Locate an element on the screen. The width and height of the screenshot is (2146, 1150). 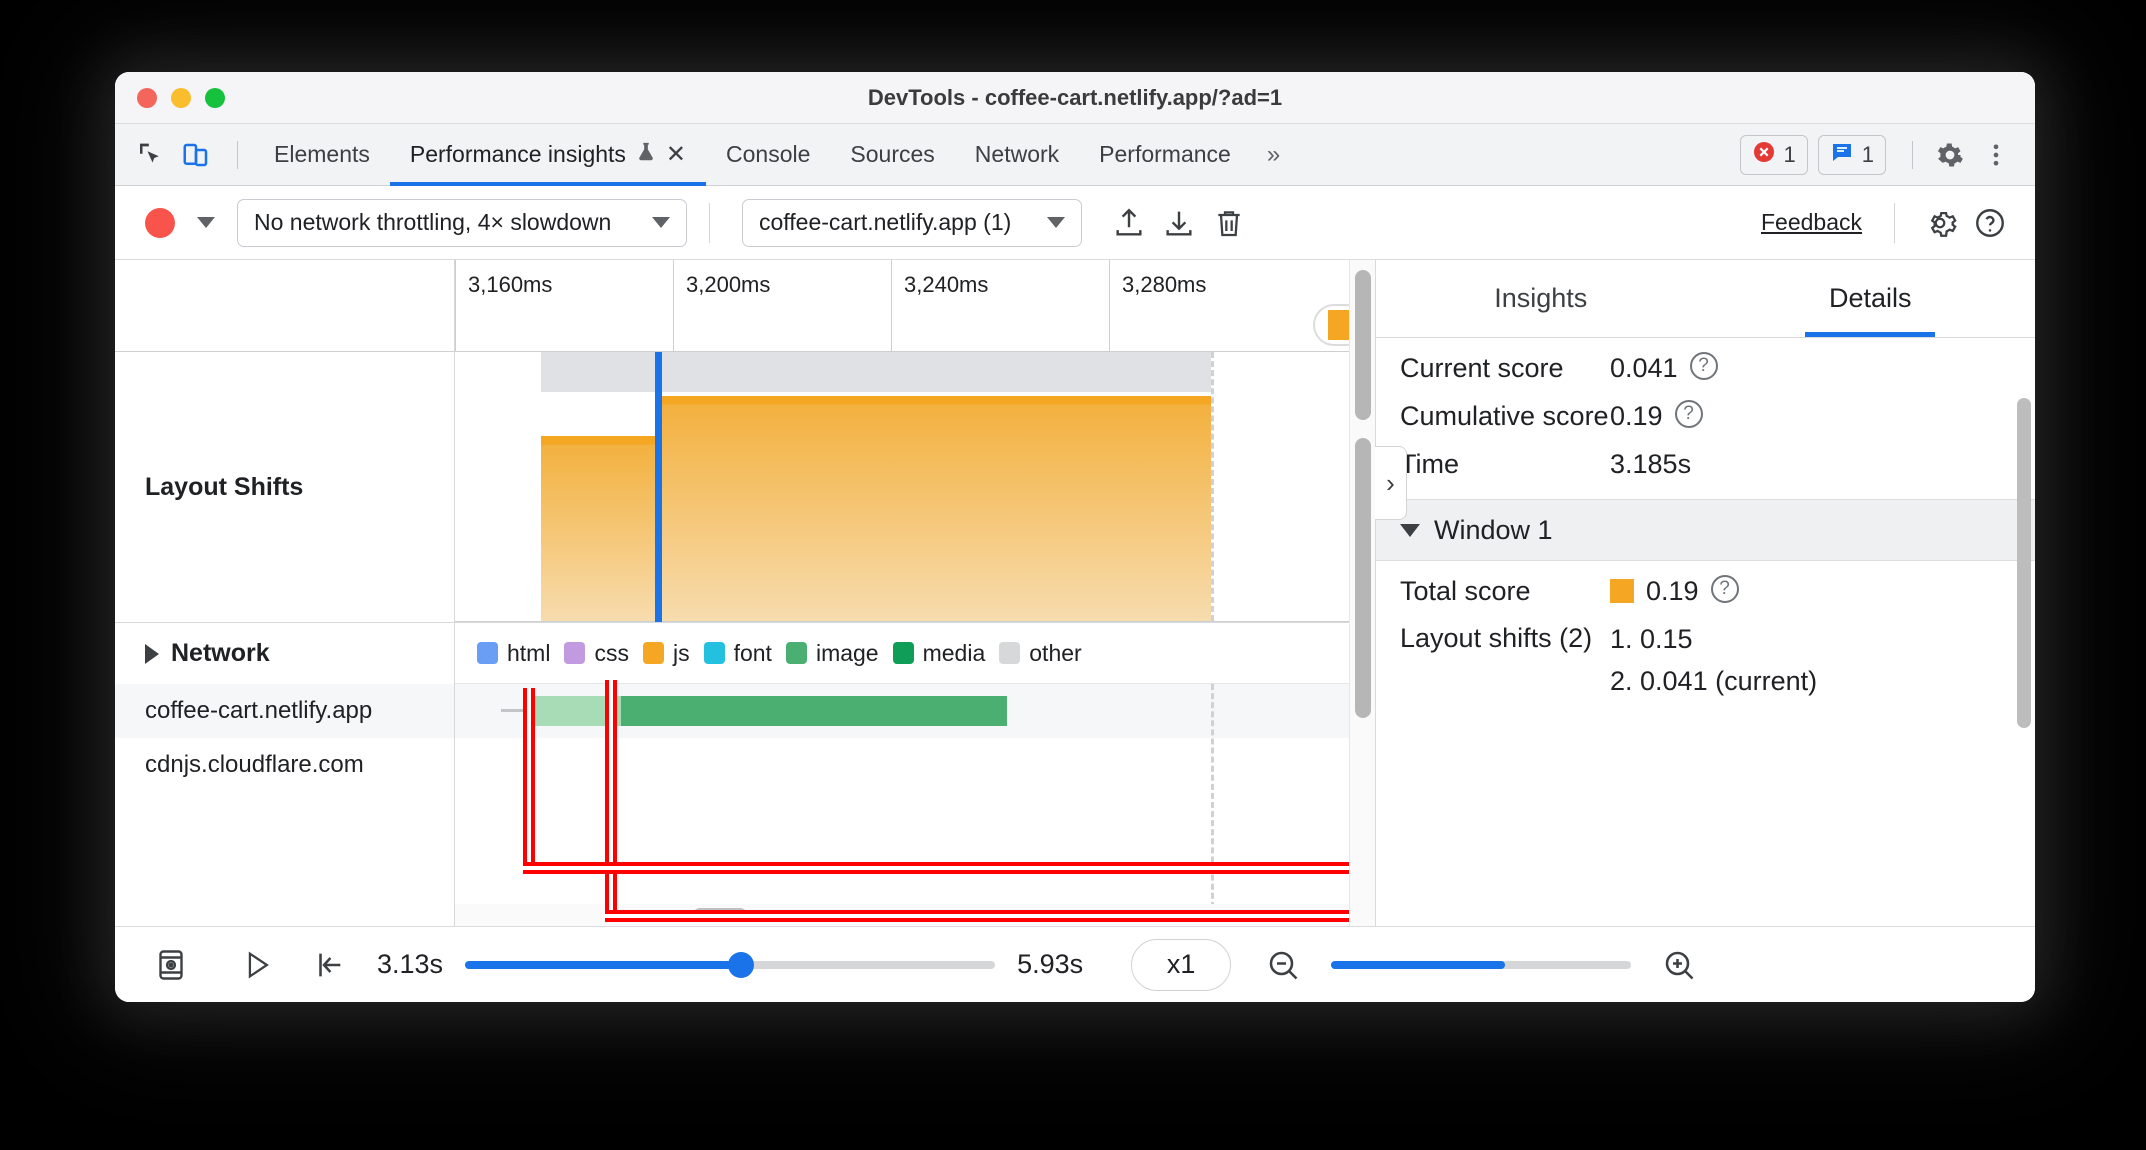
close-window-button is located at coordinates (147, 97).